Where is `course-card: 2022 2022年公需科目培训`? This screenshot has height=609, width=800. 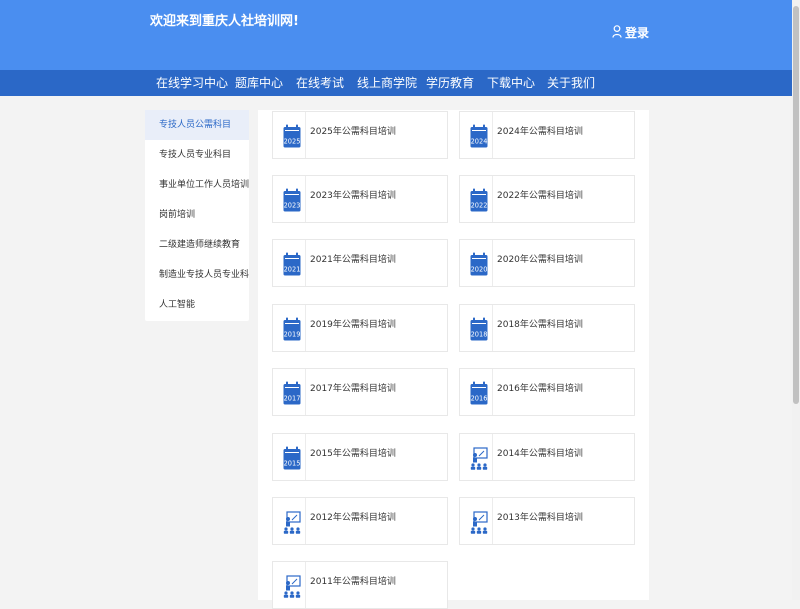
course-card: 2022 2022年公需科目培训 is located at coordinates (547, 198).